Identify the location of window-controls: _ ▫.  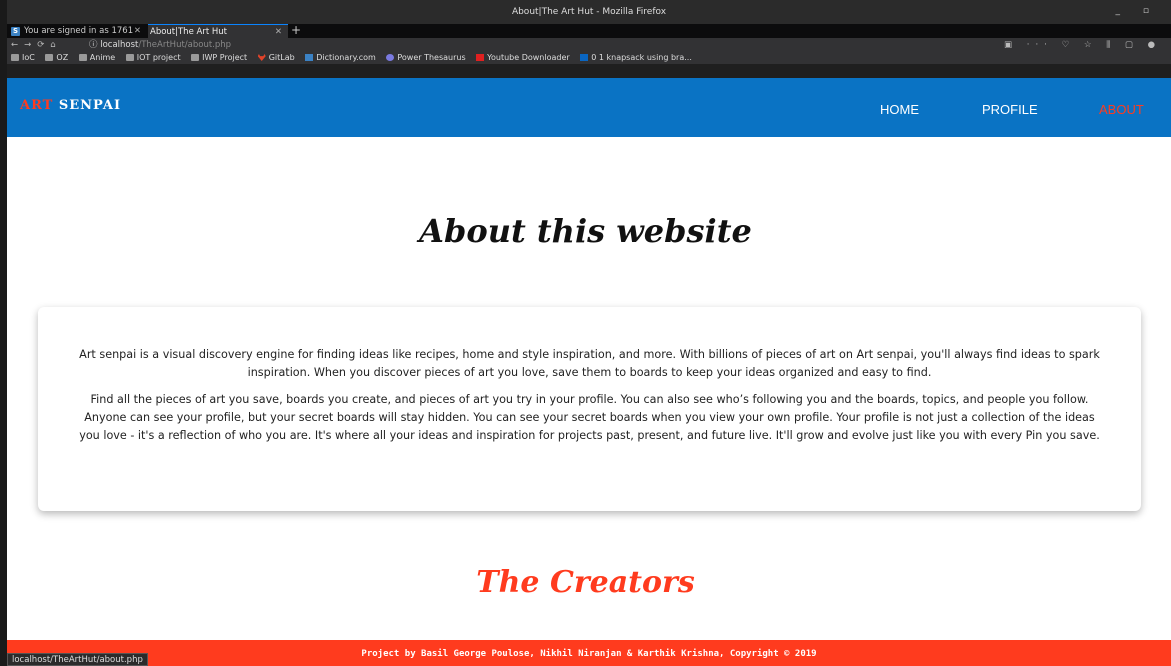
(1137, 11).